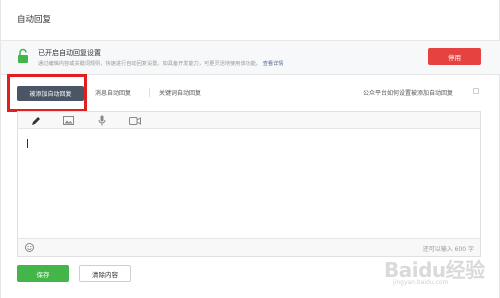 The width and height of the screenshot is (500, 298). I want to click on microphone-icon, so click(102, 120).